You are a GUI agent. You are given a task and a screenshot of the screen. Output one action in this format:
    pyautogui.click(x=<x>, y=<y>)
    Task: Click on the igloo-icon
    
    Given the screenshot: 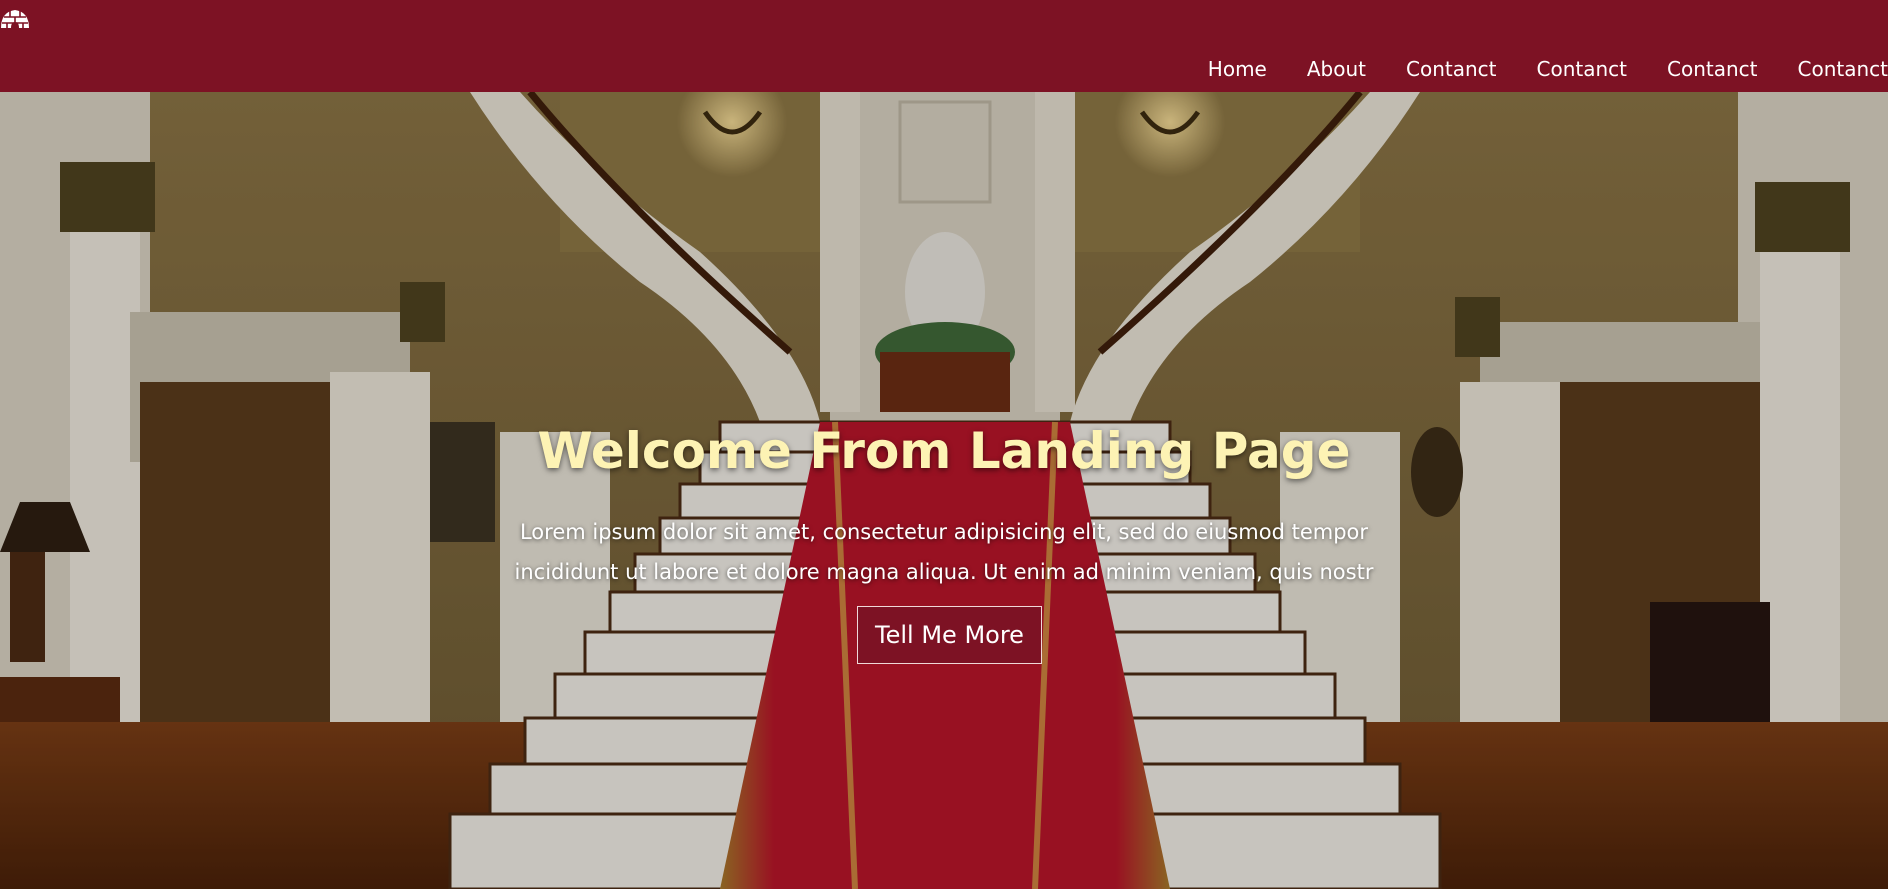 What is the action you would take?
    pyautogui.click(x=15, y=19)
    